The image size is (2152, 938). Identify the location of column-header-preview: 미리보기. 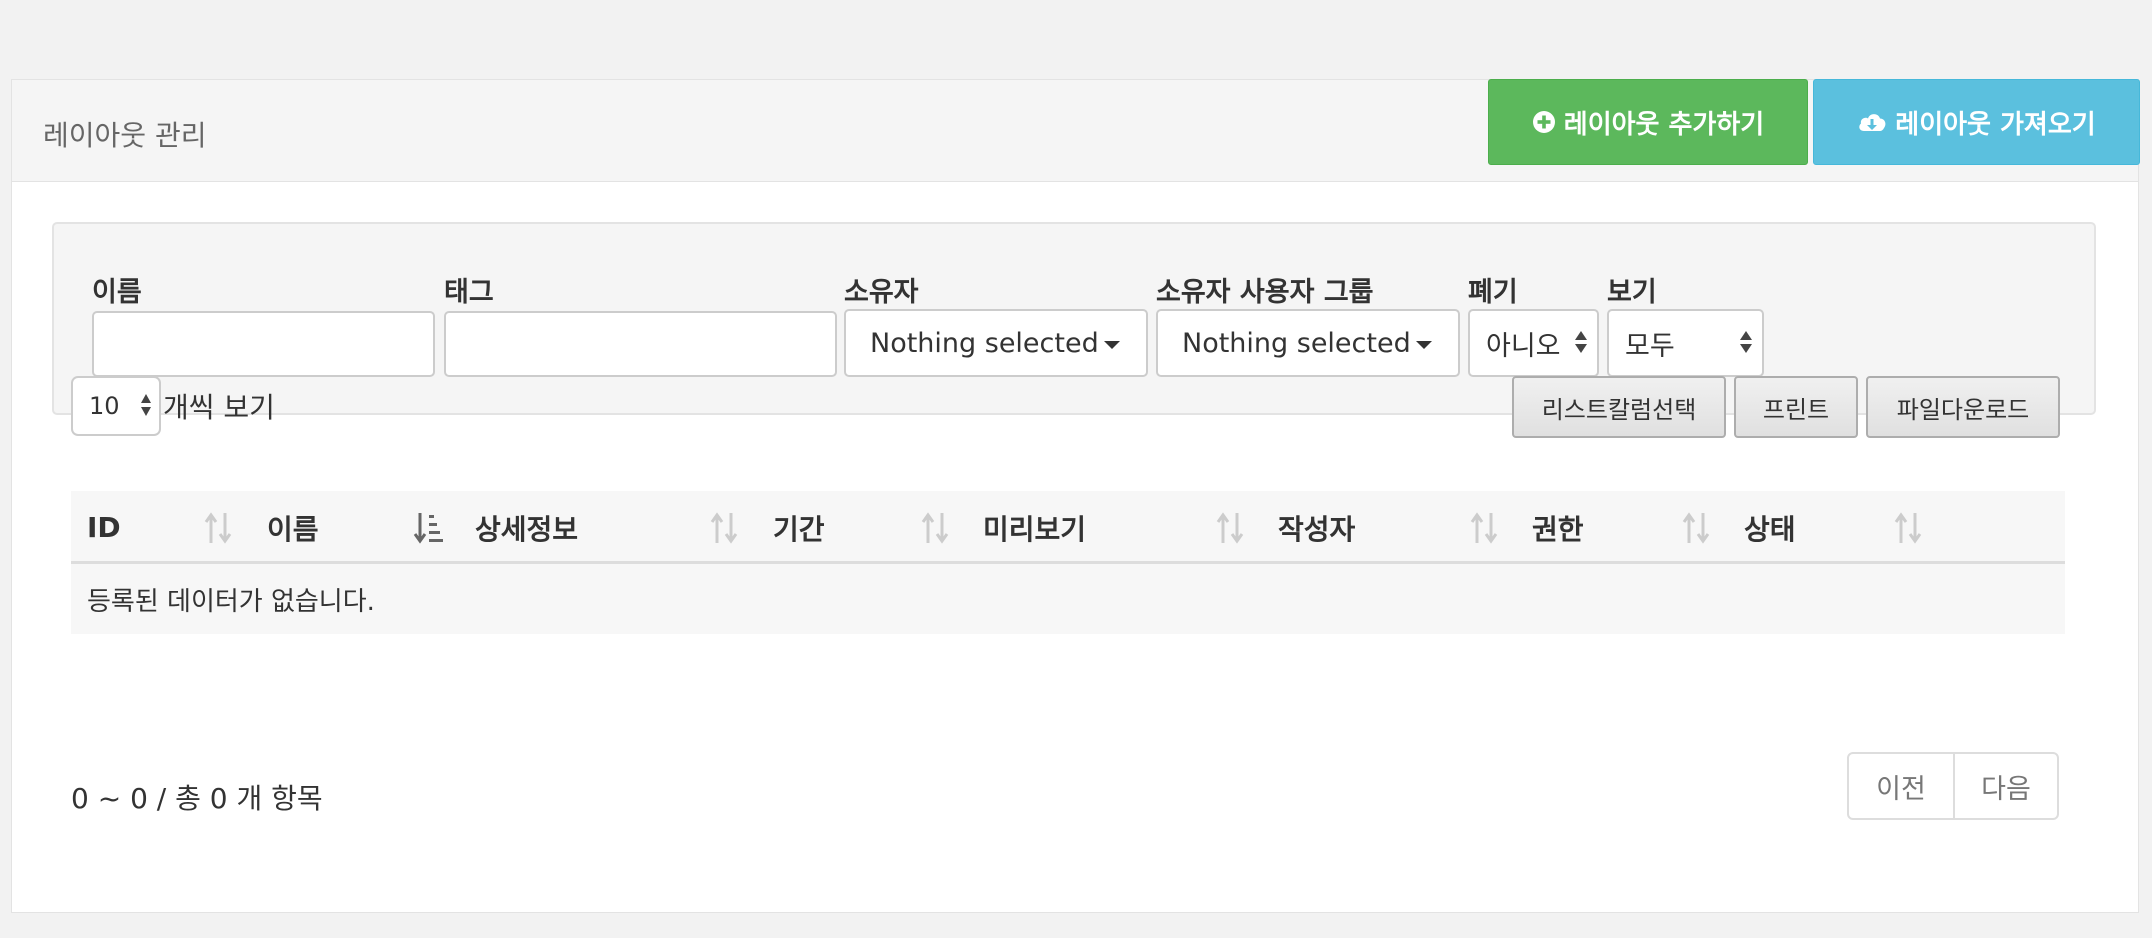
(1034, 527).